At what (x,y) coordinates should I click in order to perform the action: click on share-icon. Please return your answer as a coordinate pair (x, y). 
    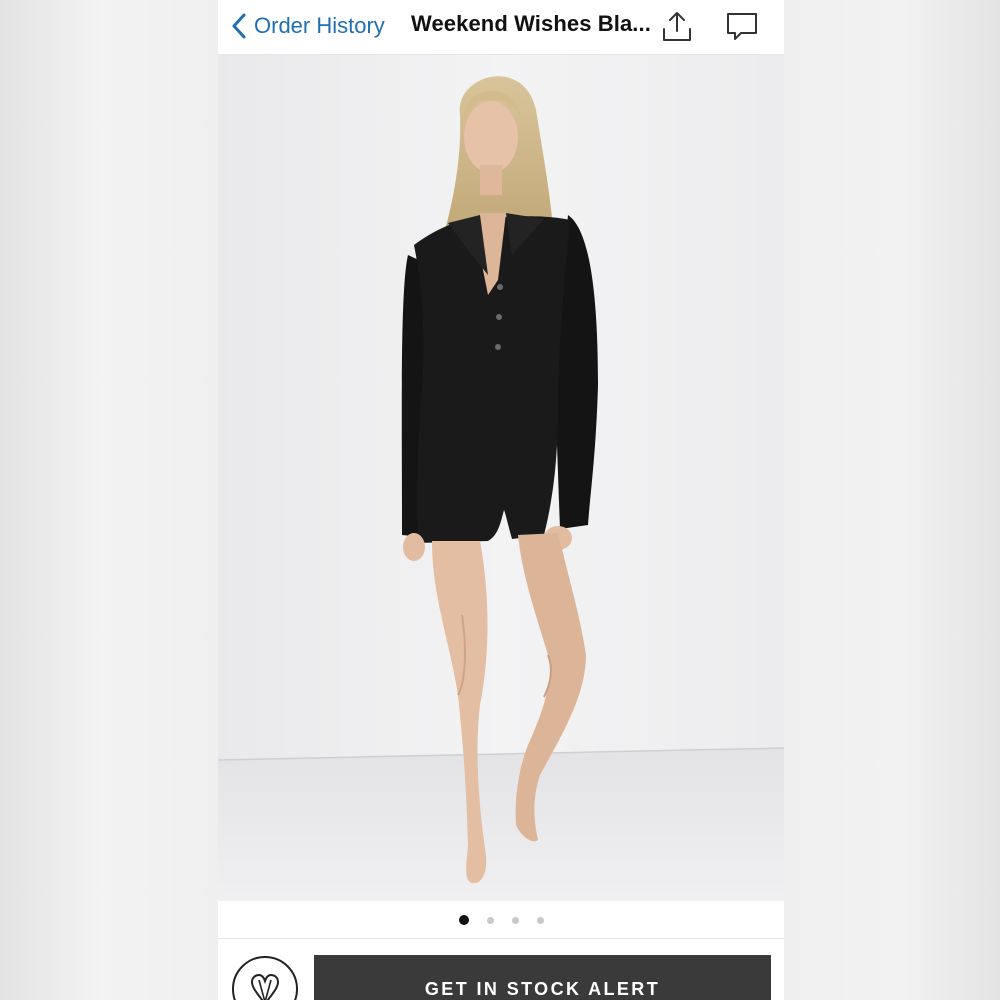
    Looking at the image, I should click on (677, 26).